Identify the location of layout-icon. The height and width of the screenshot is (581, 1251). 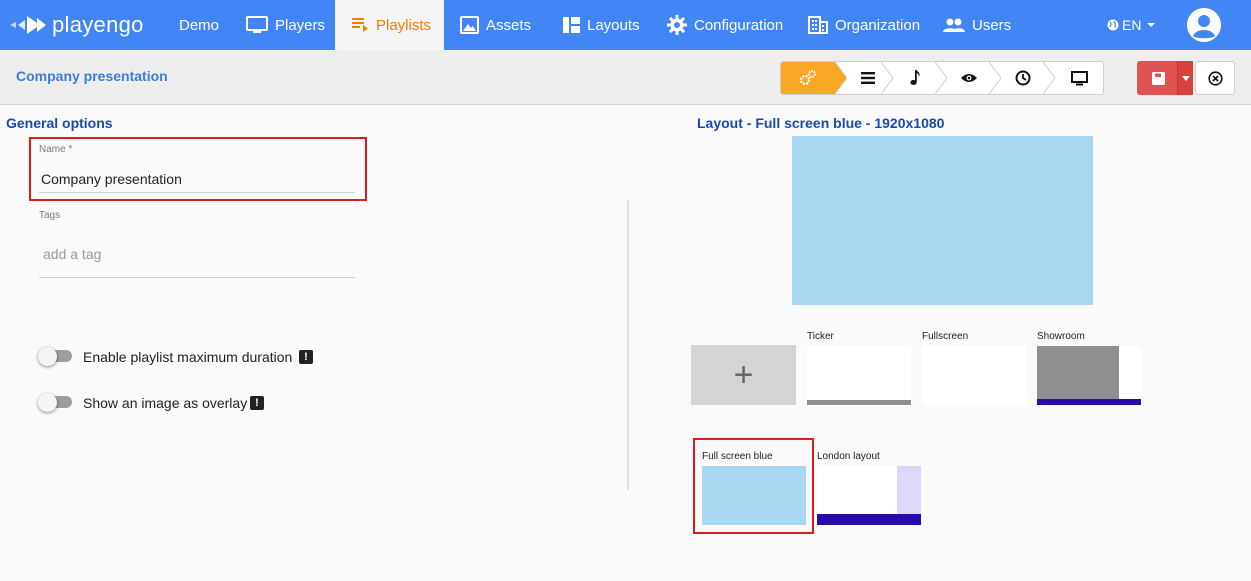
(571, 25).